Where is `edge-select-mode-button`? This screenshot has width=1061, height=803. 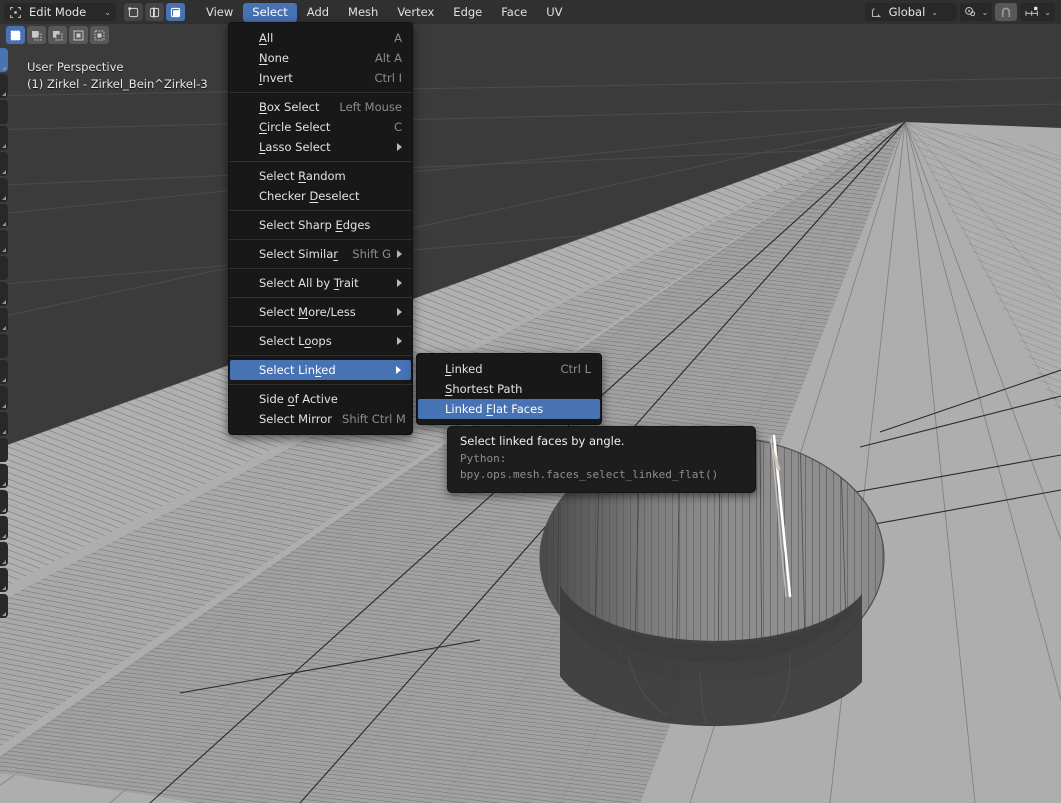 edge-select-mode-button is located at coordinates (154, 12).